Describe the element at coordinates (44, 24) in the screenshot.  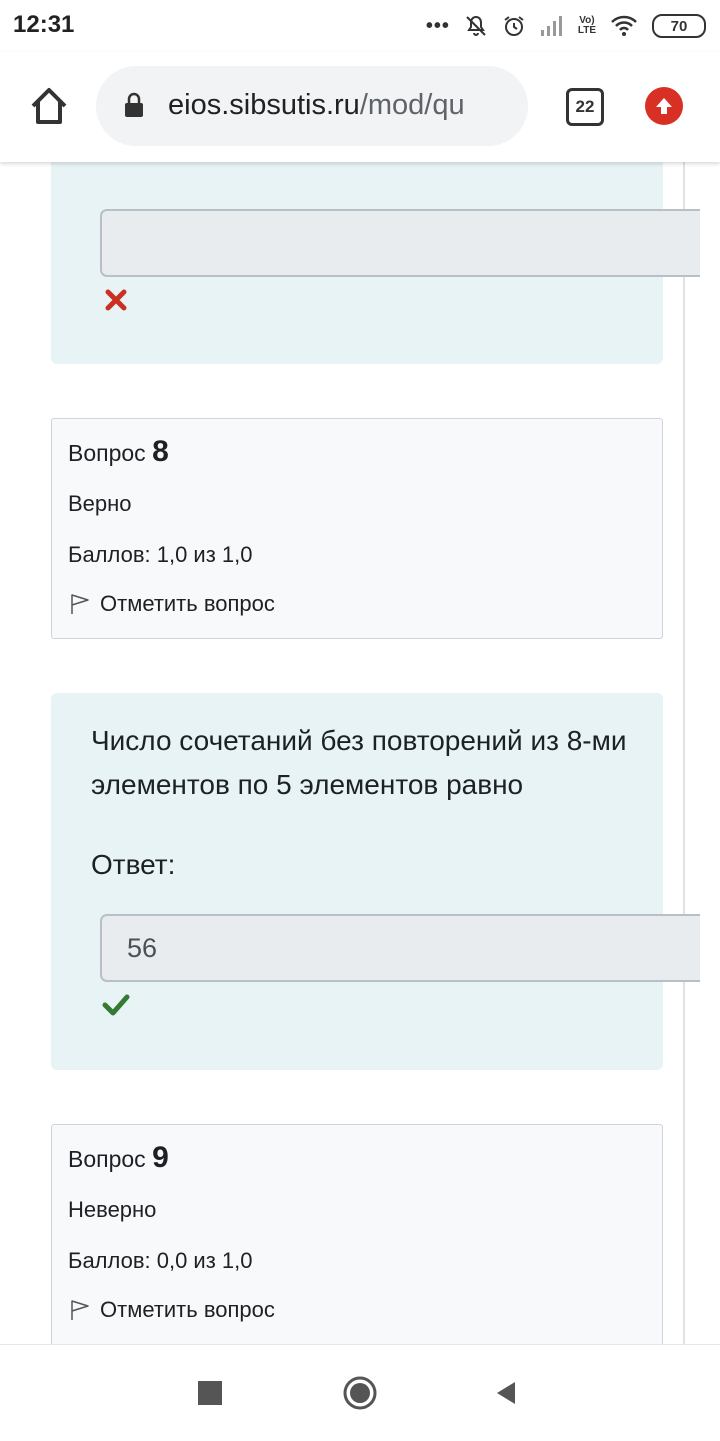
I see `status-time: 12:31` at that location.